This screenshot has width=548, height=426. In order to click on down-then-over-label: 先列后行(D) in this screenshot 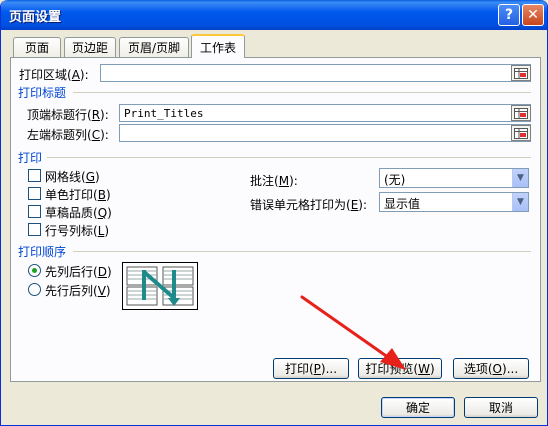, I will do `click(78, 272)`.